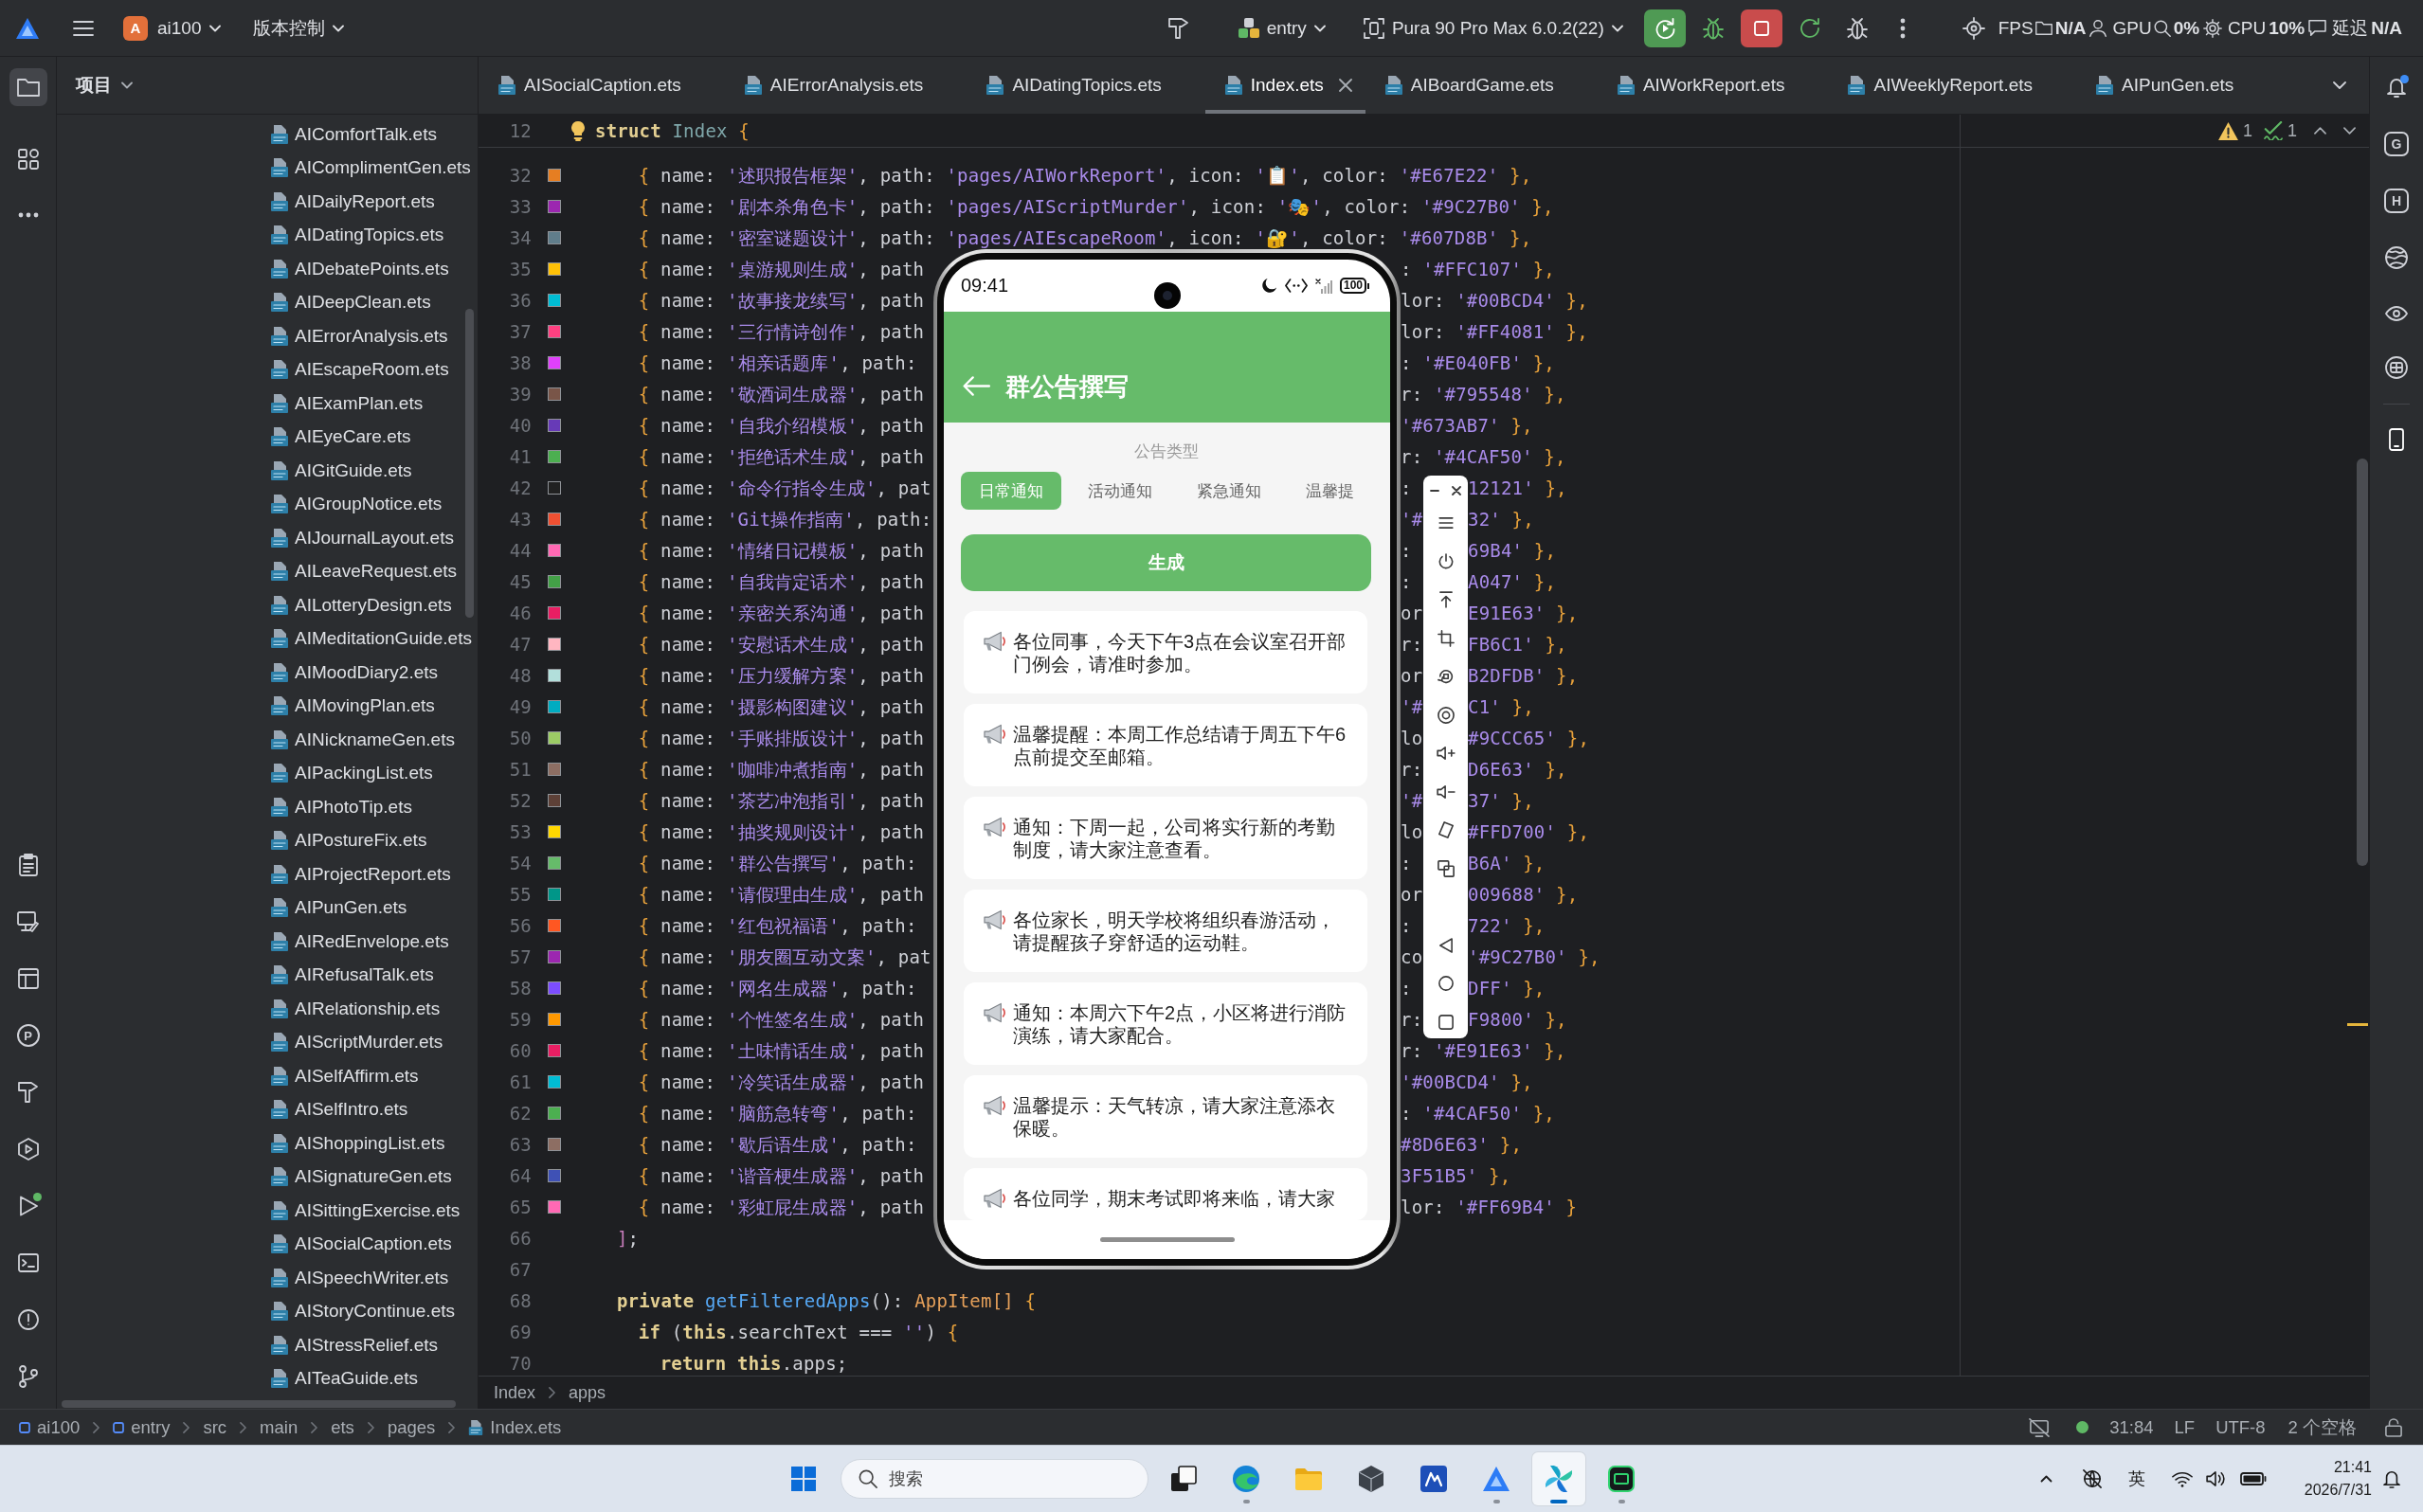  Describe the element at coordinates (361, 1244) in the screenshot. I see `file-item: AISocialCaption.ets` at that location.